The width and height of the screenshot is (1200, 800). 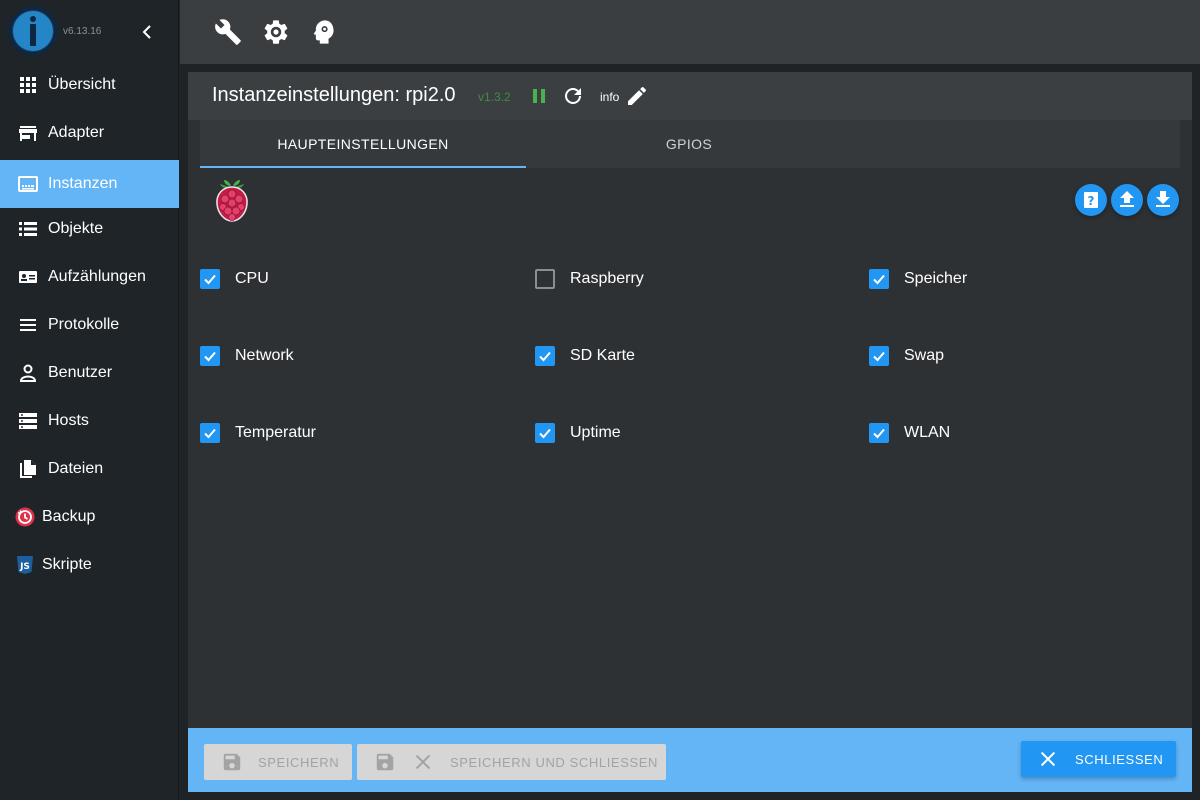 I want to click on tab-gpios: GPIOS, so click(x=689, y=144).